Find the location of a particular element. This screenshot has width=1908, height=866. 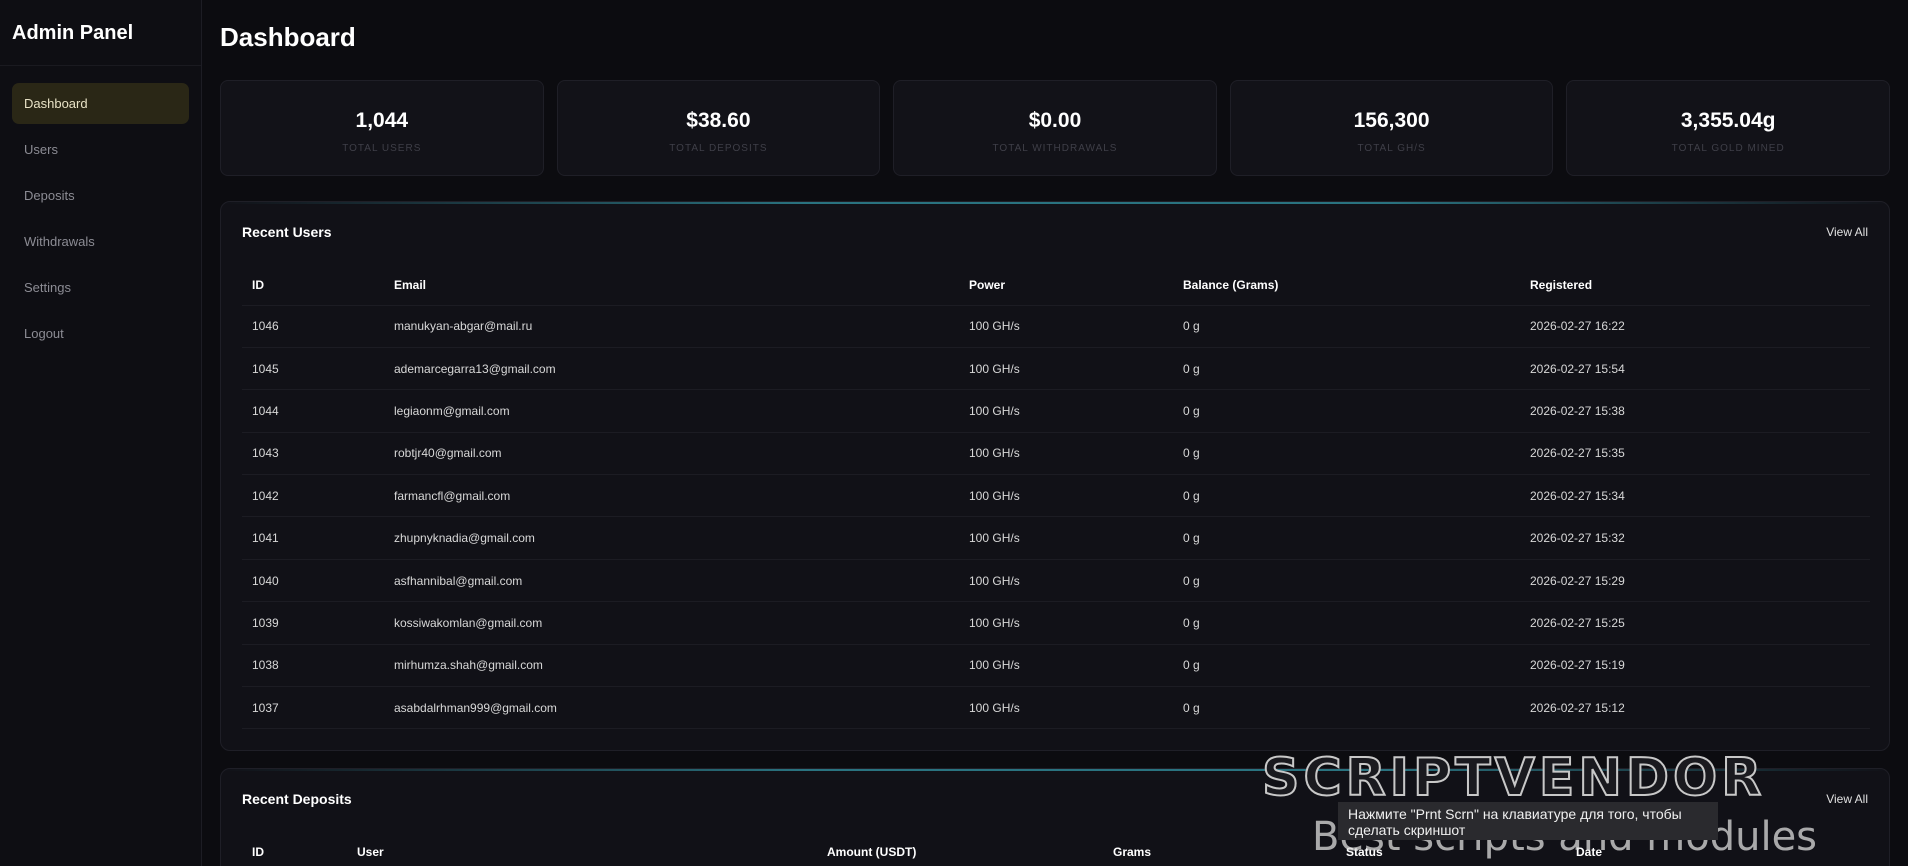

cell-registered: 2026-02-27 15:12 is located at coordinates (1695, 708).